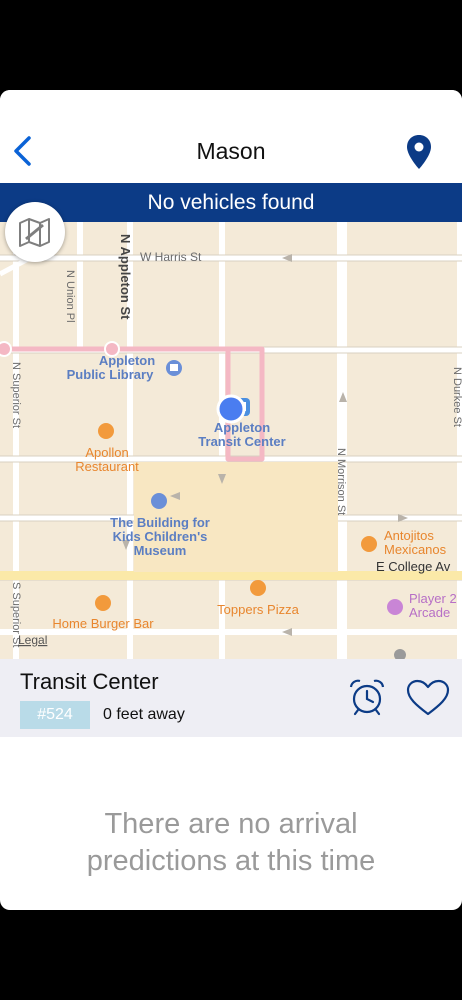 The height and width of the screenshot is (1000, 462). I want to click on poi-homeburger: Home Burger Bar, so click(103, 623).